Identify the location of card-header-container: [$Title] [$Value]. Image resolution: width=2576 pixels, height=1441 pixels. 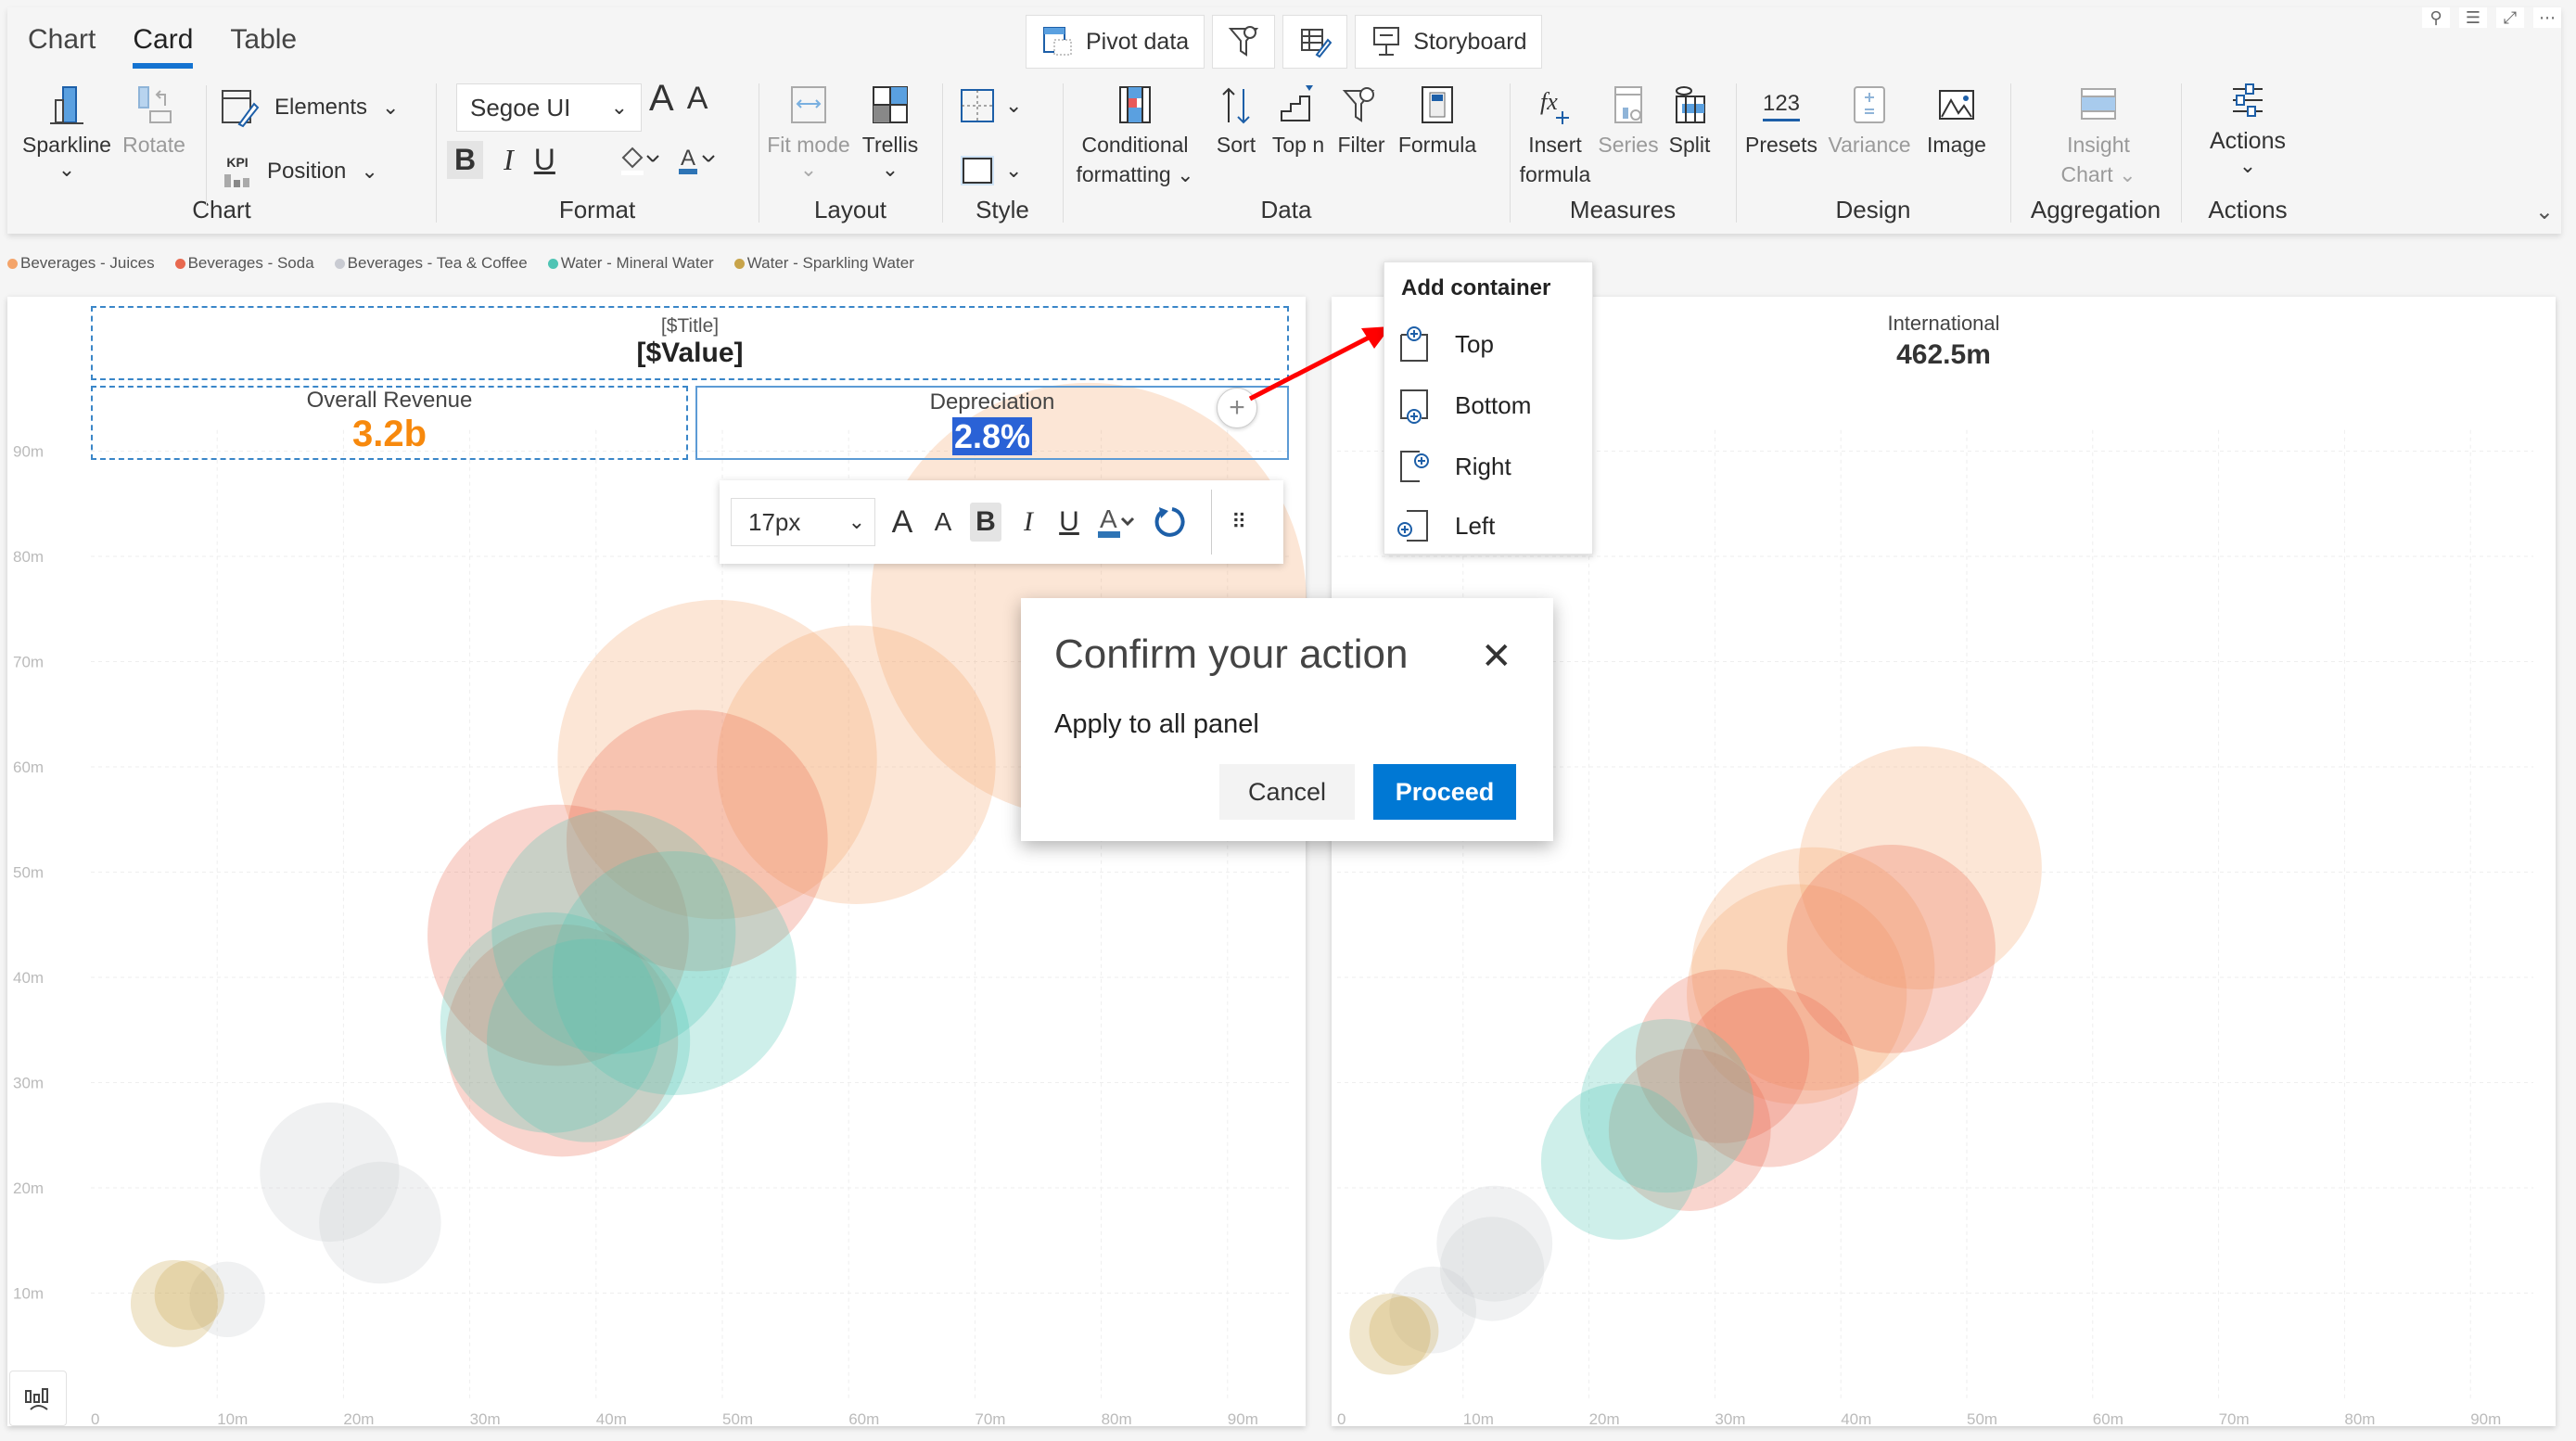
(690, 343).